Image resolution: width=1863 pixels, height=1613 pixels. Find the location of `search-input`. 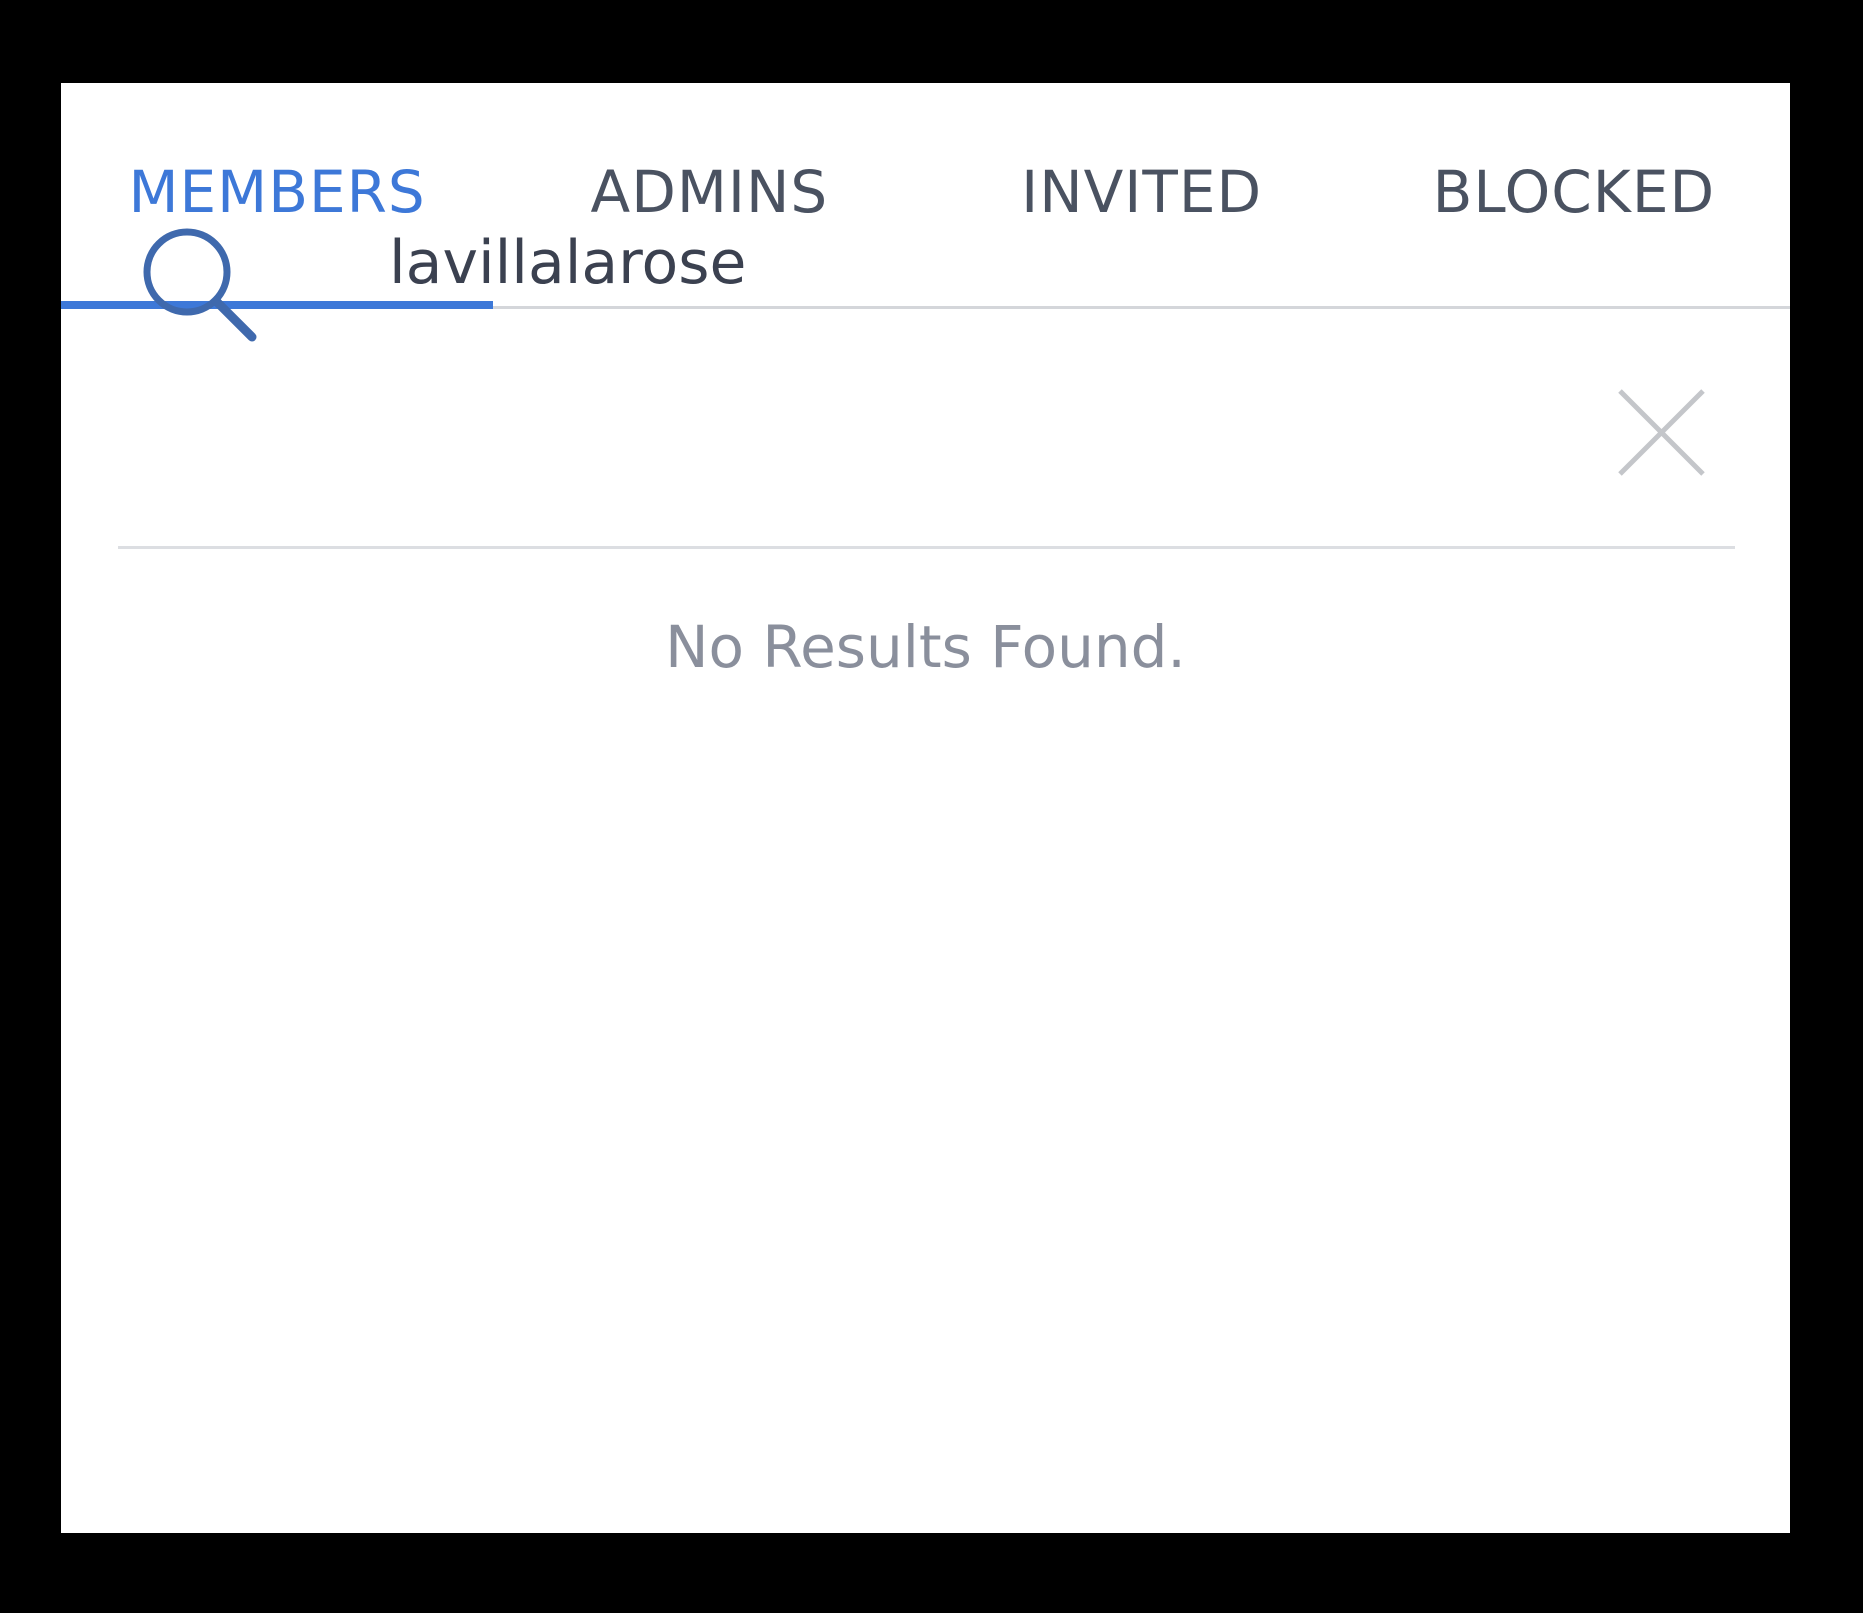

search-input is located at coordinates (989, 263).